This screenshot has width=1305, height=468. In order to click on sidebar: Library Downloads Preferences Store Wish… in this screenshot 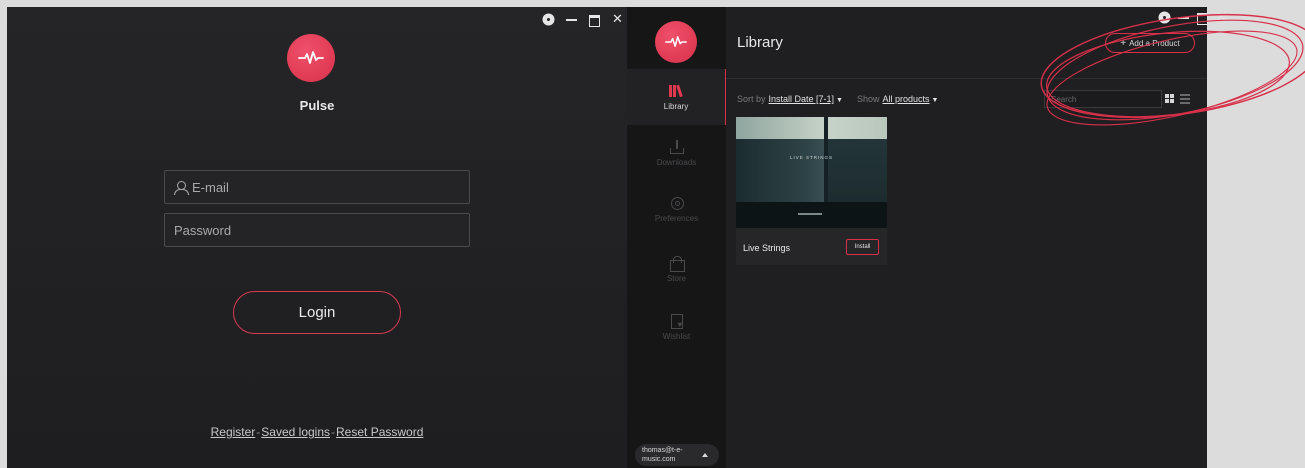, I will do `click(676, 237)`.